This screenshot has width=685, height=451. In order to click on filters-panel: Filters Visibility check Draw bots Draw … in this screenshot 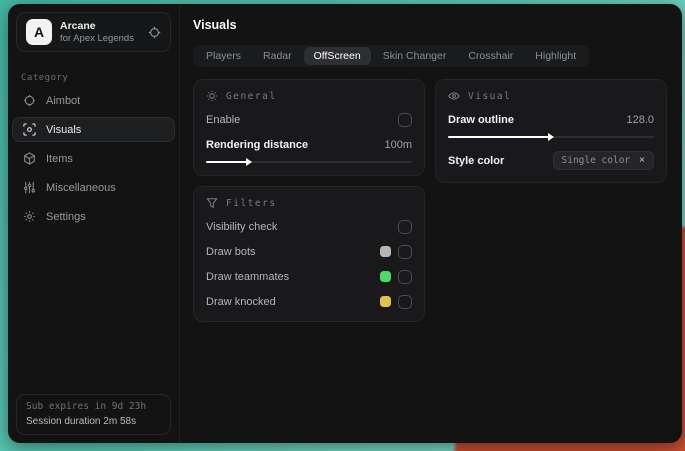, I will do `click(309, 254)`.